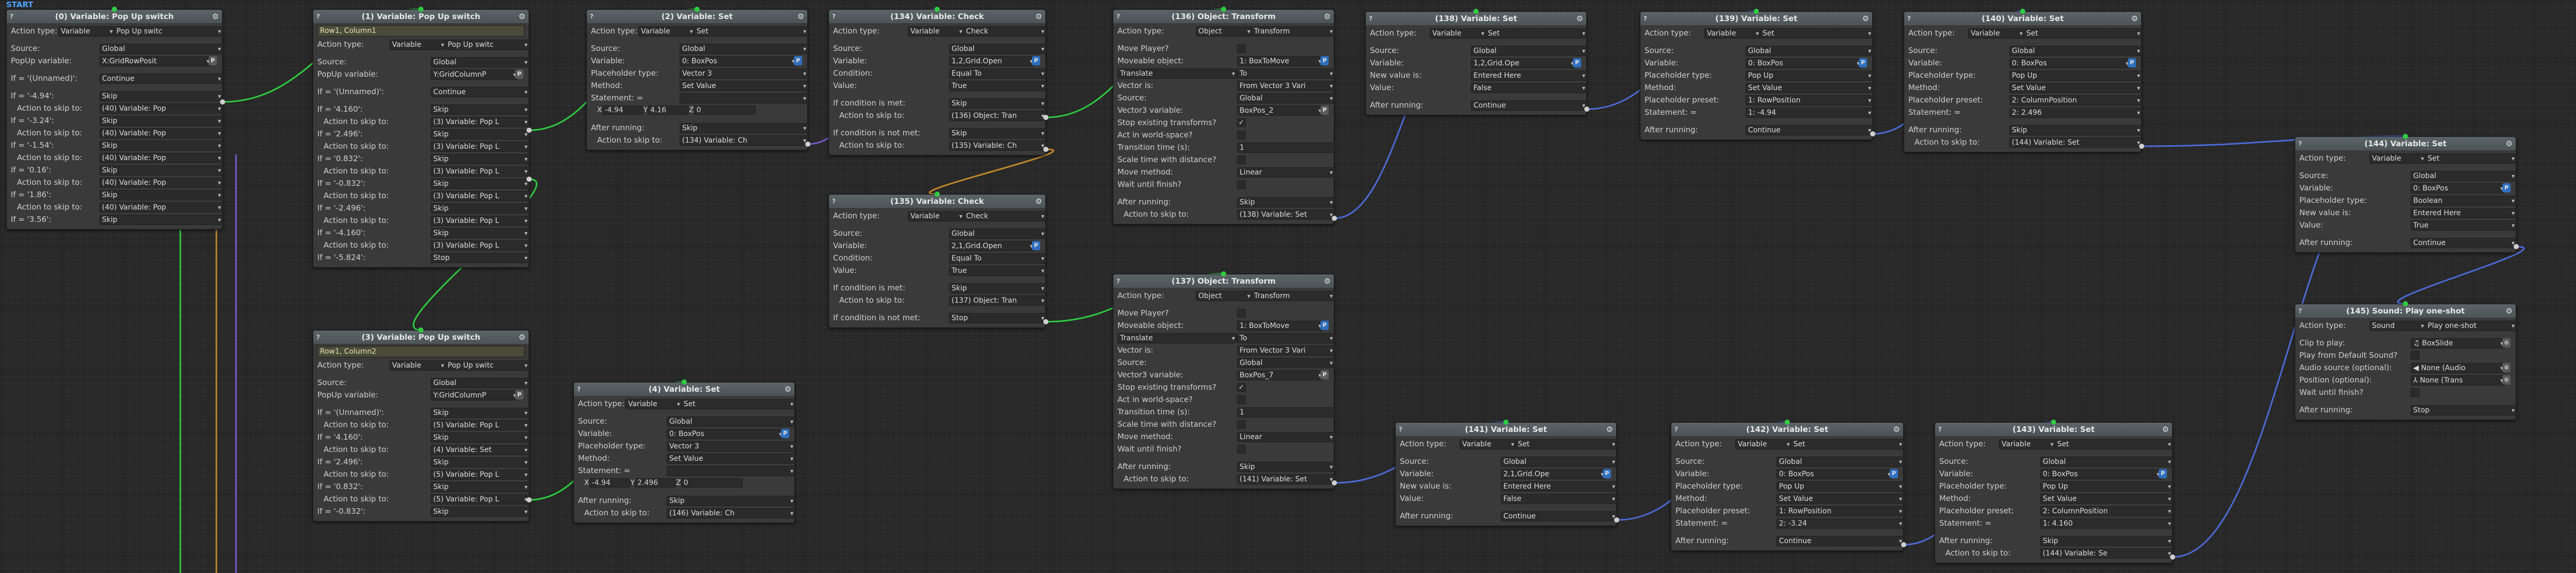 Image resolution: width=2576 pixels, height=573 pixels. Describe the element at coordinates (1293, 296) in the screenshot. I see `action-type-dropdown: Transform` at that location.